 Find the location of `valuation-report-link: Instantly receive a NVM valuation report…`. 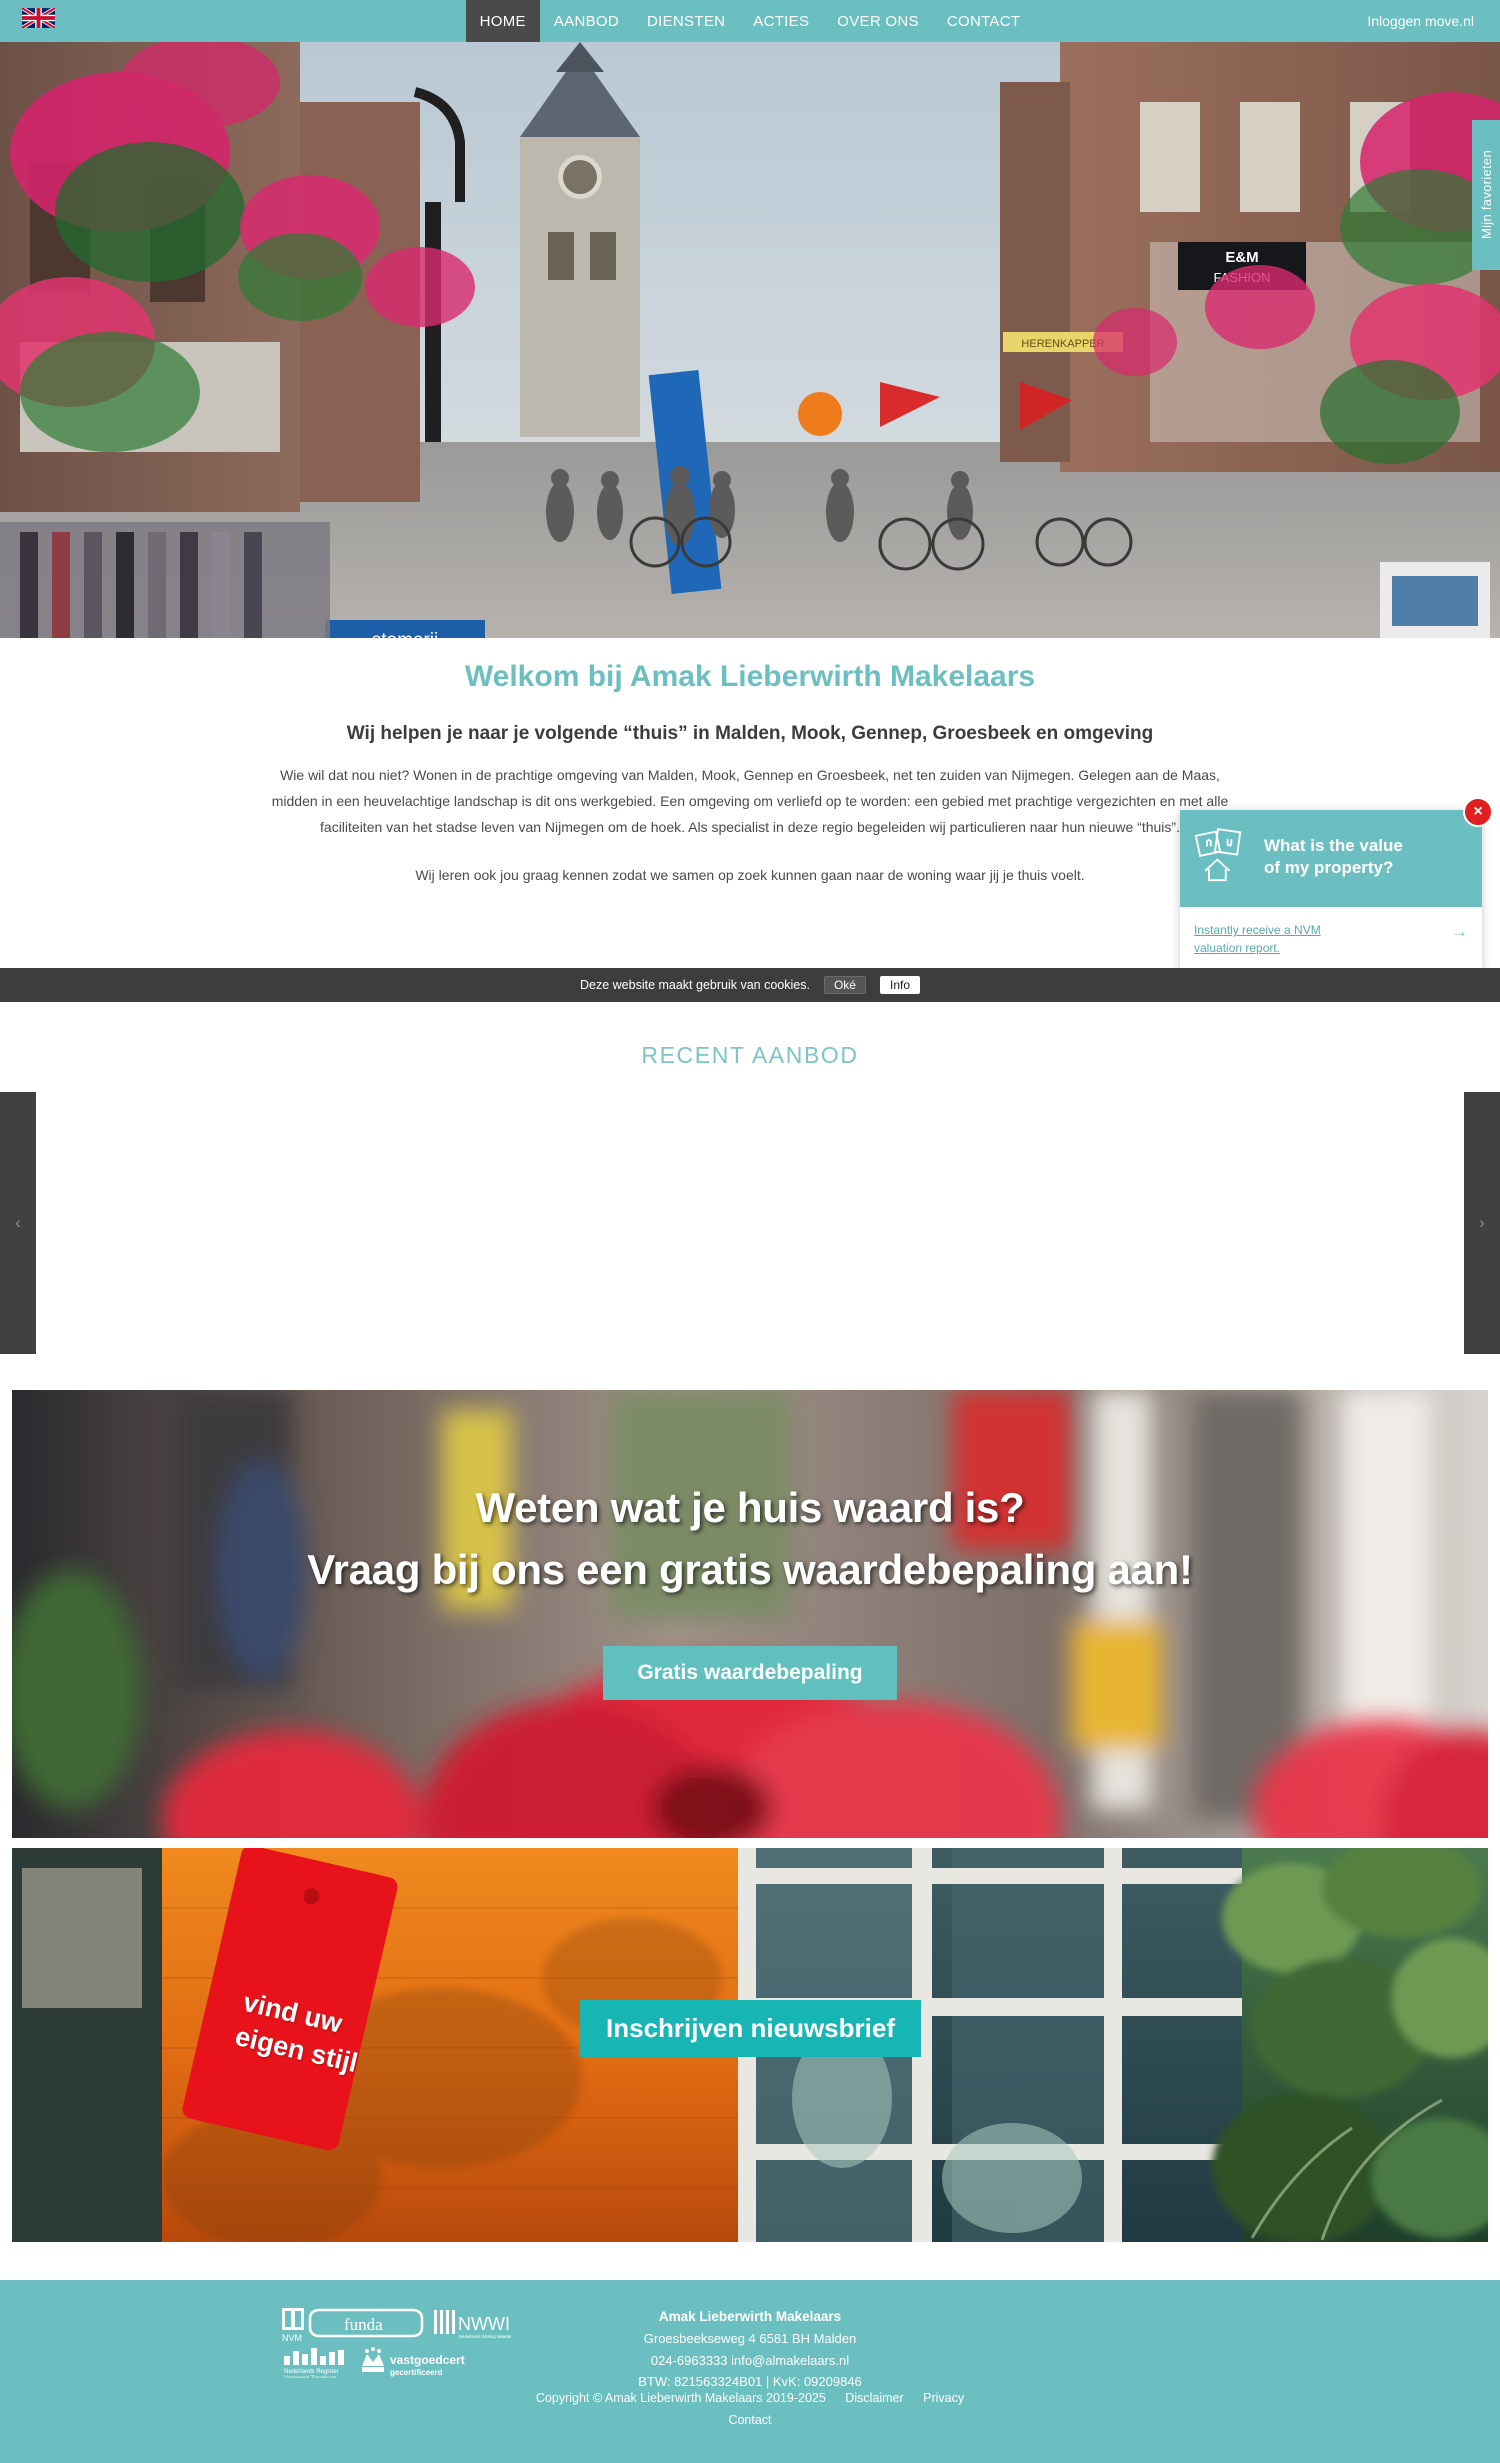

valuation-report-link: Instantly receive a NVM valuation report… is located at coordinates (1257, 939).